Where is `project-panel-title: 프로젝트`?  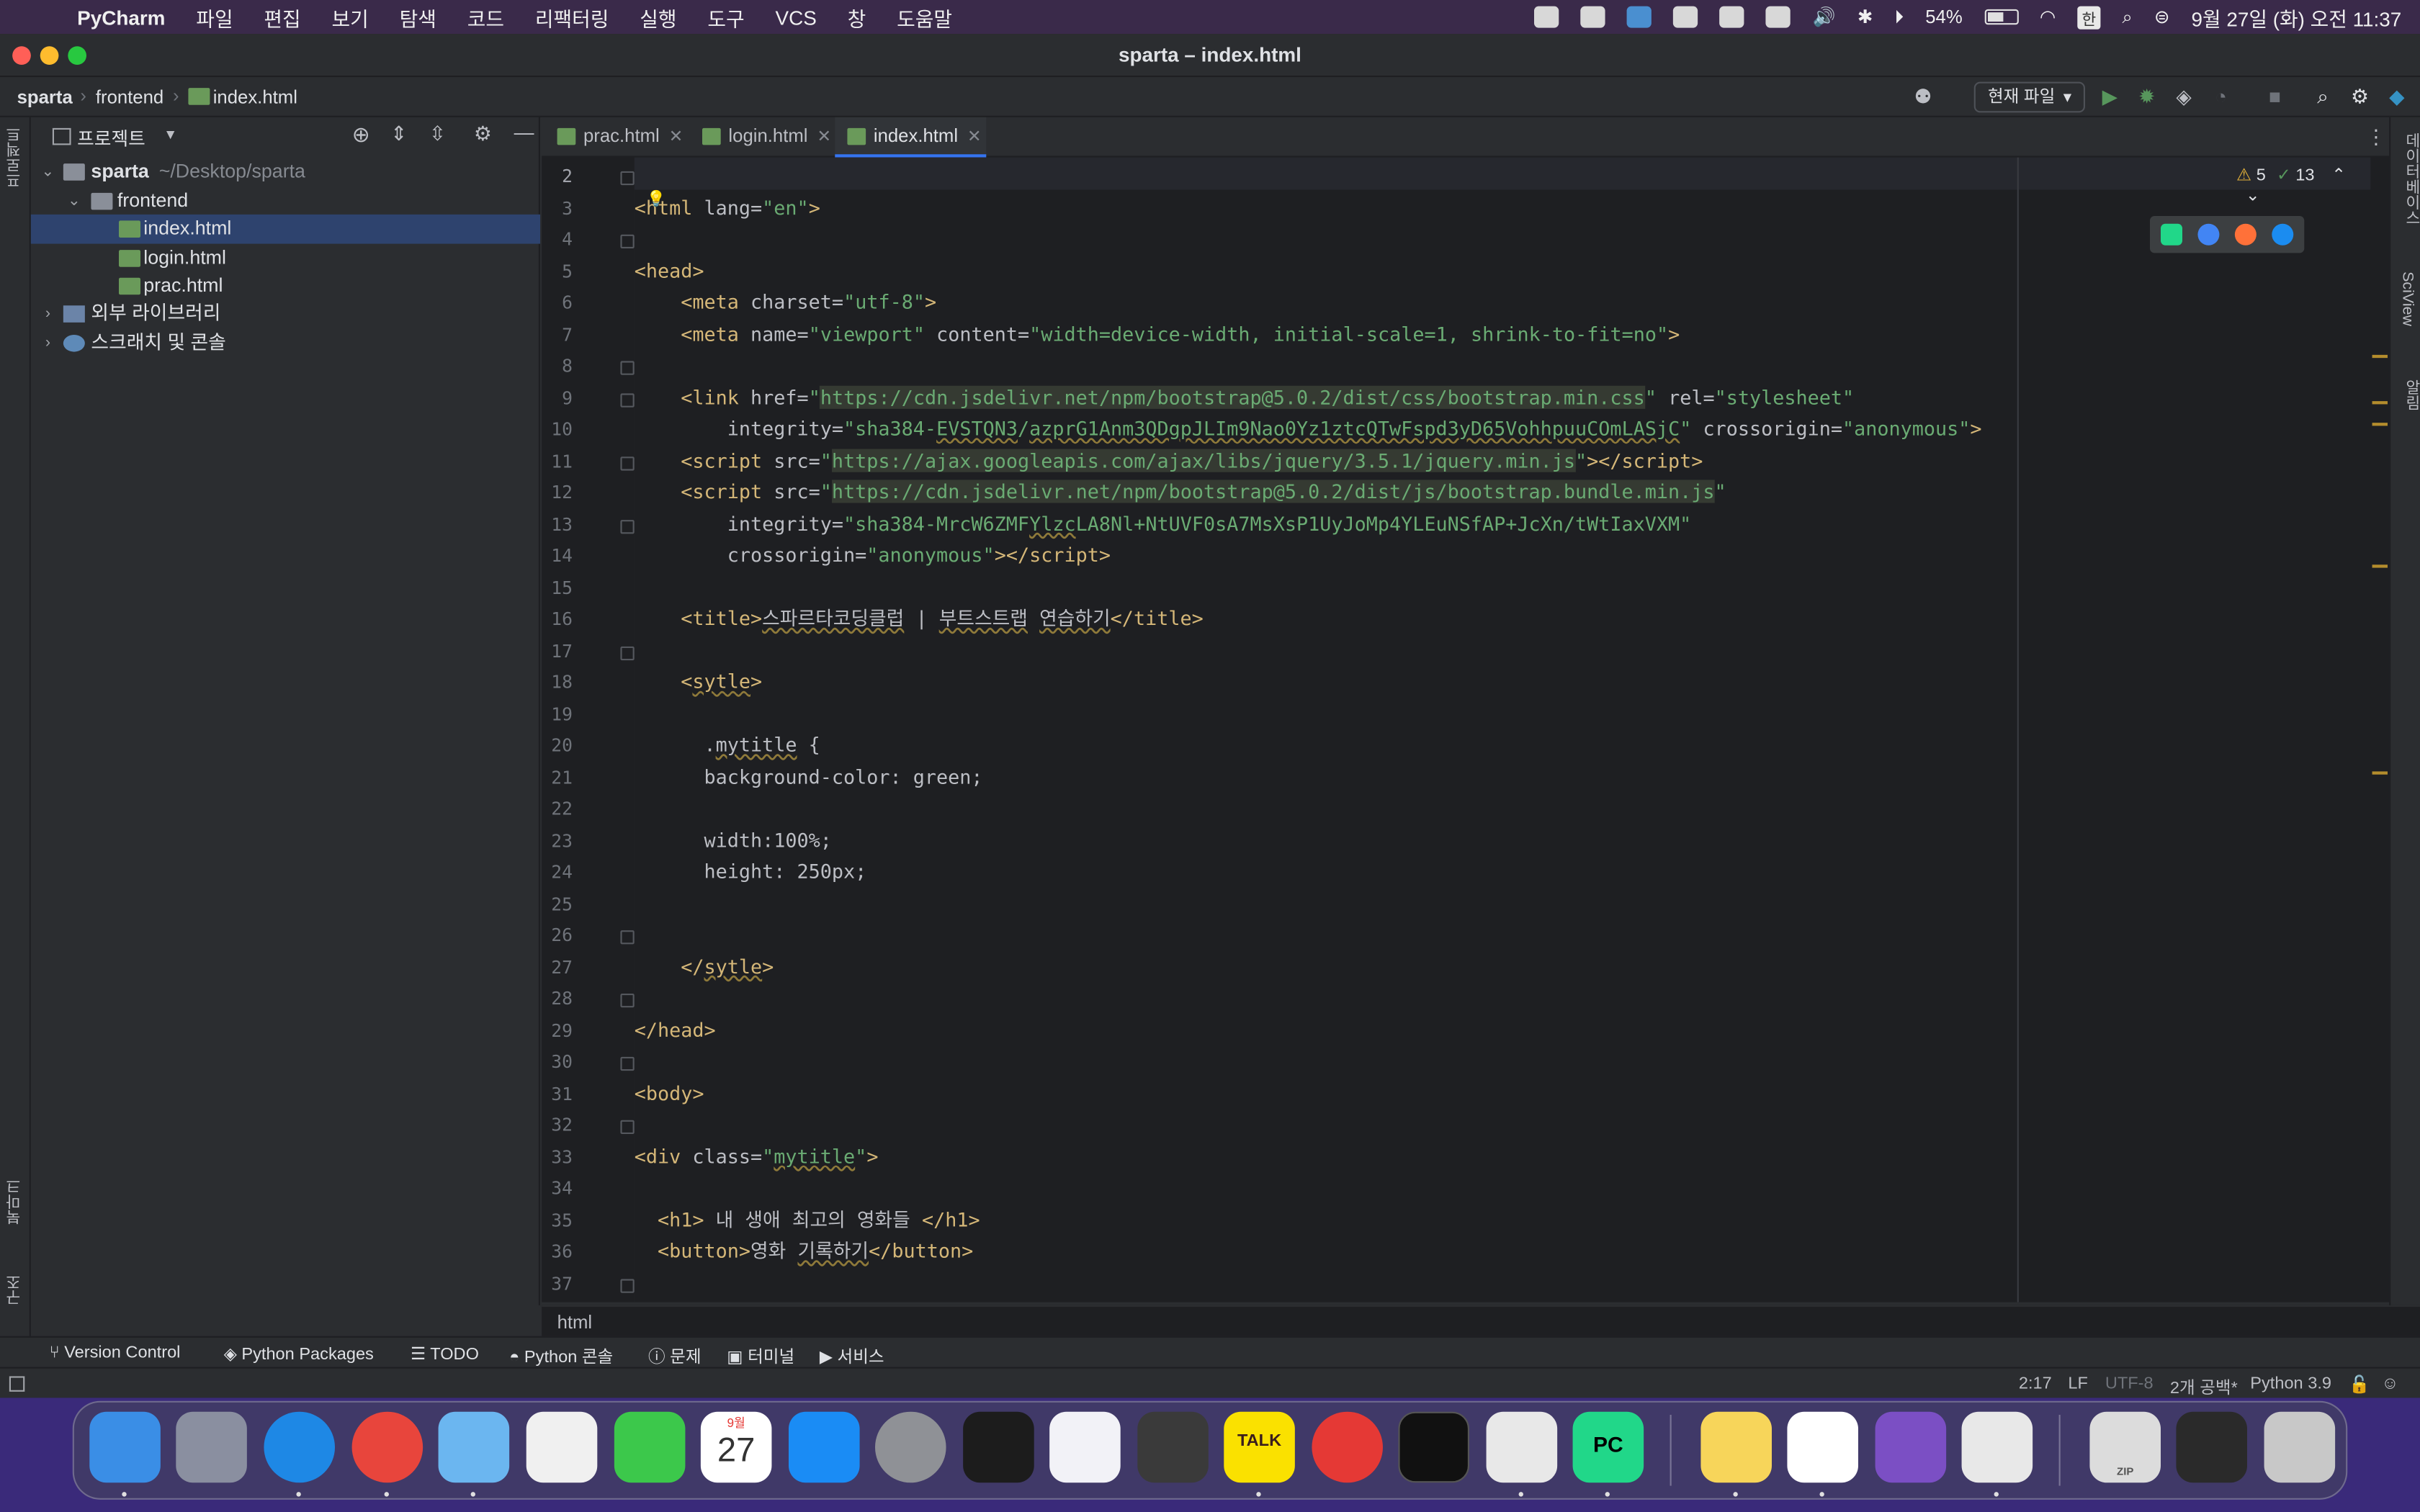 project-panel-title: 프로젝트 is located at coordinates (111, 138).